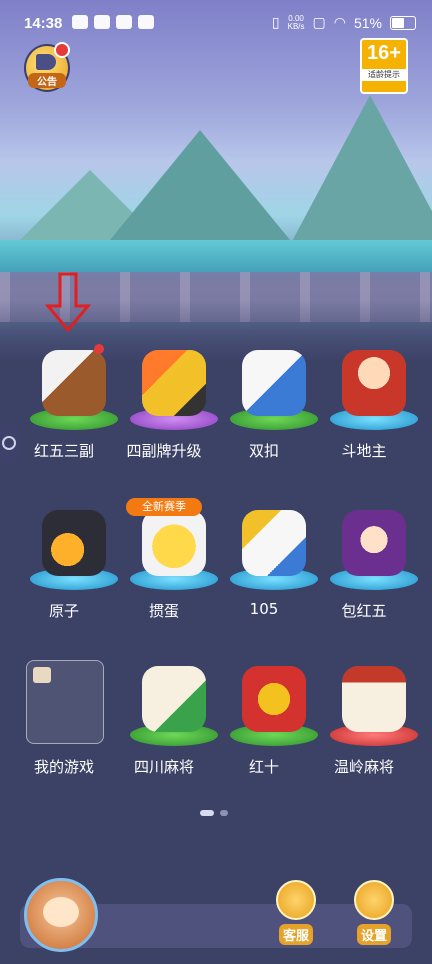  I want to click on game-105: 105, so click(266, 564).